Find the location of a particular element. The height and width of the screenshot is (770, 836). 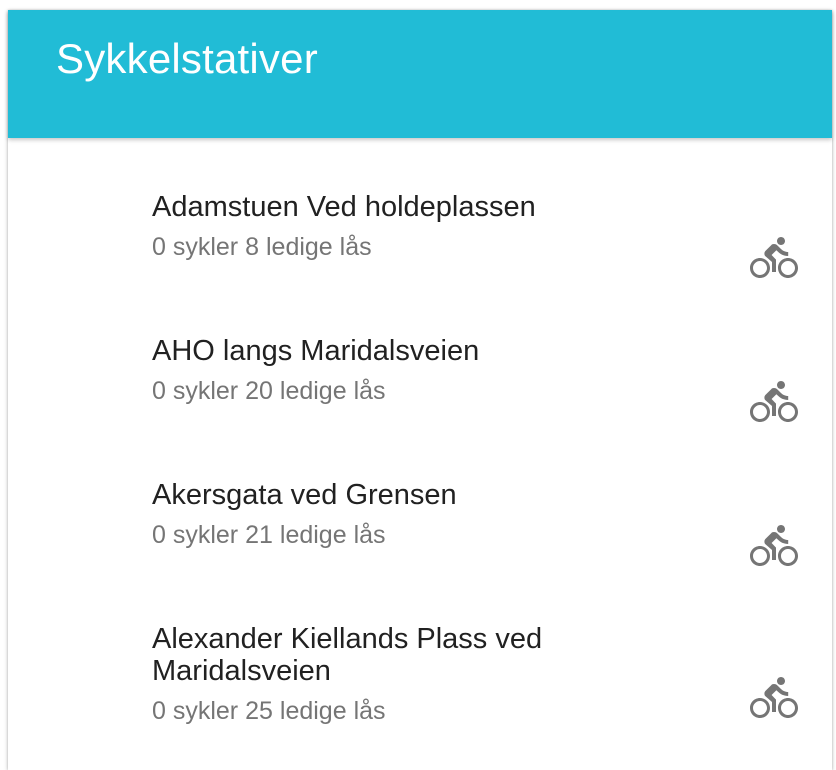

free-locks-count: 8 ledige lås is located at coordinates (308, 247).